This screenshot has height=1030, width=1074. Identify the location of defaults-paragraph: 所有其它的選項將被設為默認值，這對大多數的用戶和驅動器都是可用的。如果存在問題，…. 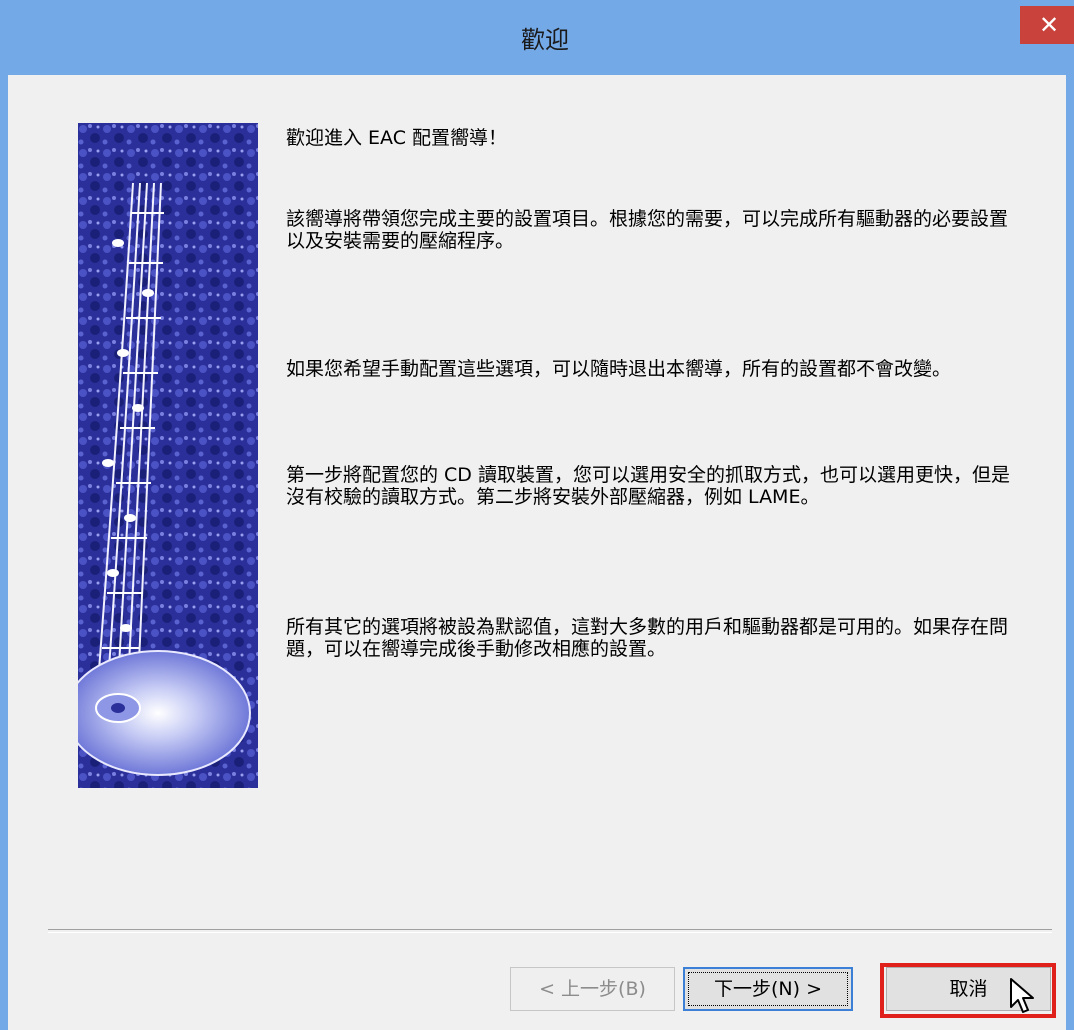
(647, 638).